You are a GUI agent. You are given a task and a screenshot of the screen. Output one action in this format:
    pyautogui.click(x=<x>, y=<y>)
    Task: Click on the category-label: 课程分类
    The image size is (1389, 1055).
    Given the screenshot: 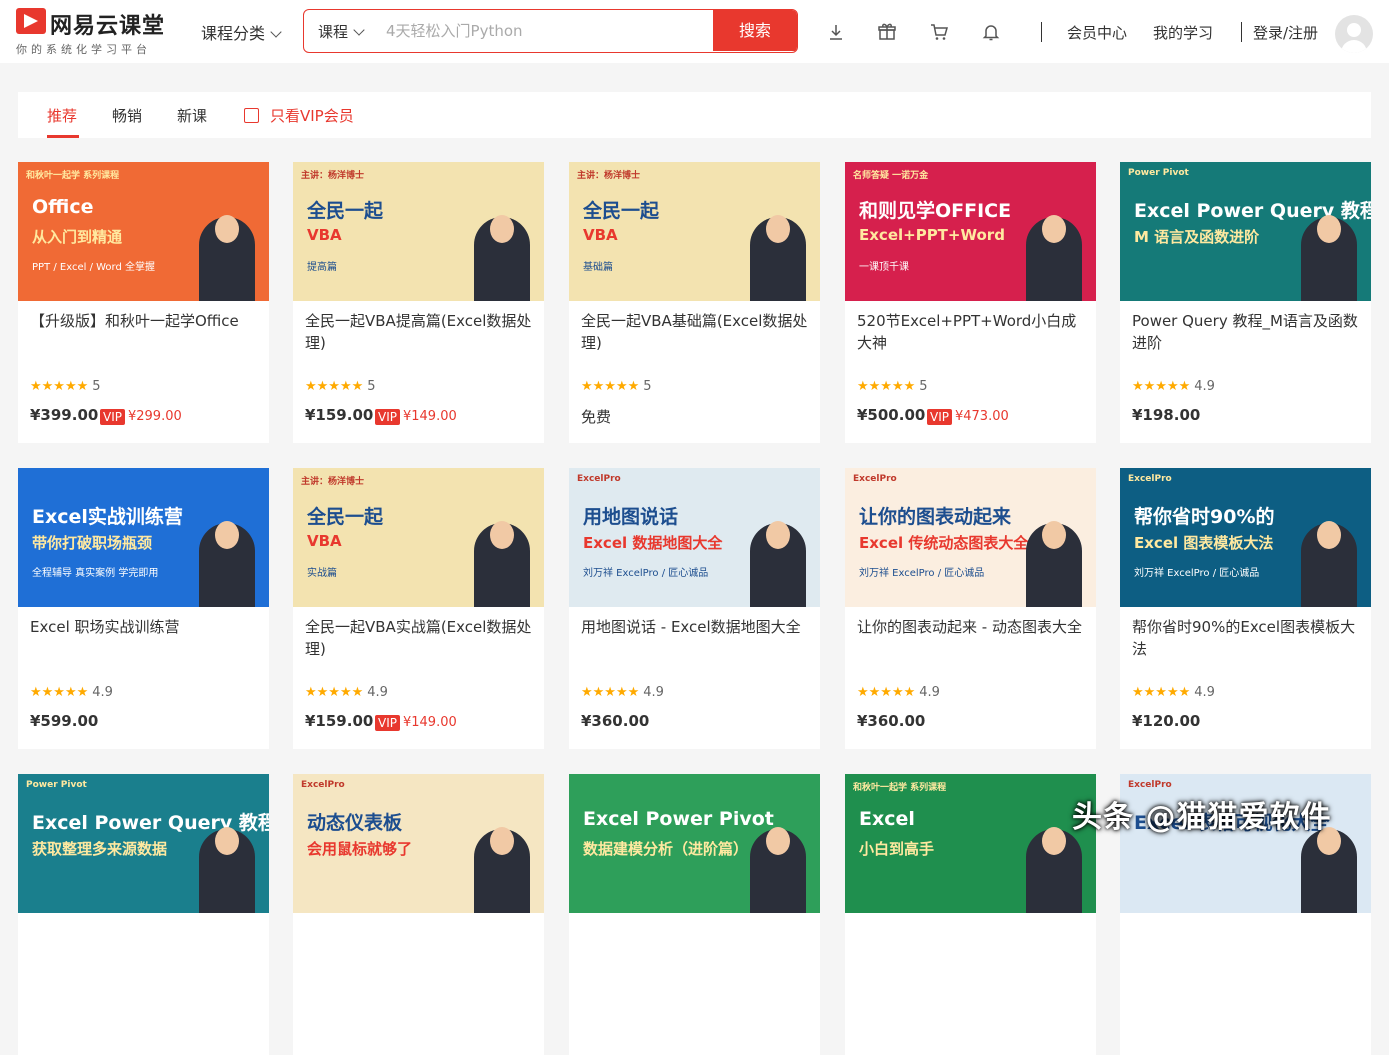 What is the action you would take?
    pyautogui.click(x=233, y=33)
    